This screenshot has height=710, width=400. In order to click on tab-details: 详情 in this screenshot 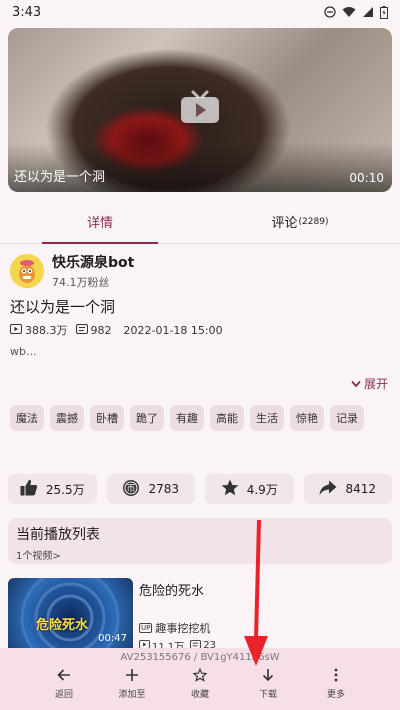, I will do `click(100, 222)`.